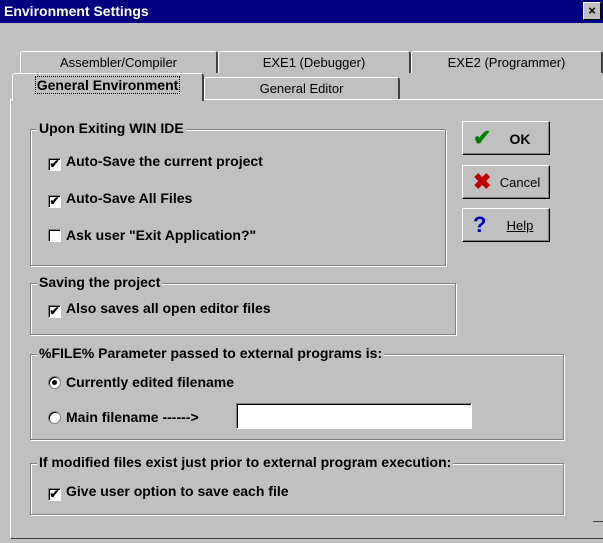  Describe the element at coordinates (506, 138) in the screenshot. I see `ok-button: ✔ OK` at that location.